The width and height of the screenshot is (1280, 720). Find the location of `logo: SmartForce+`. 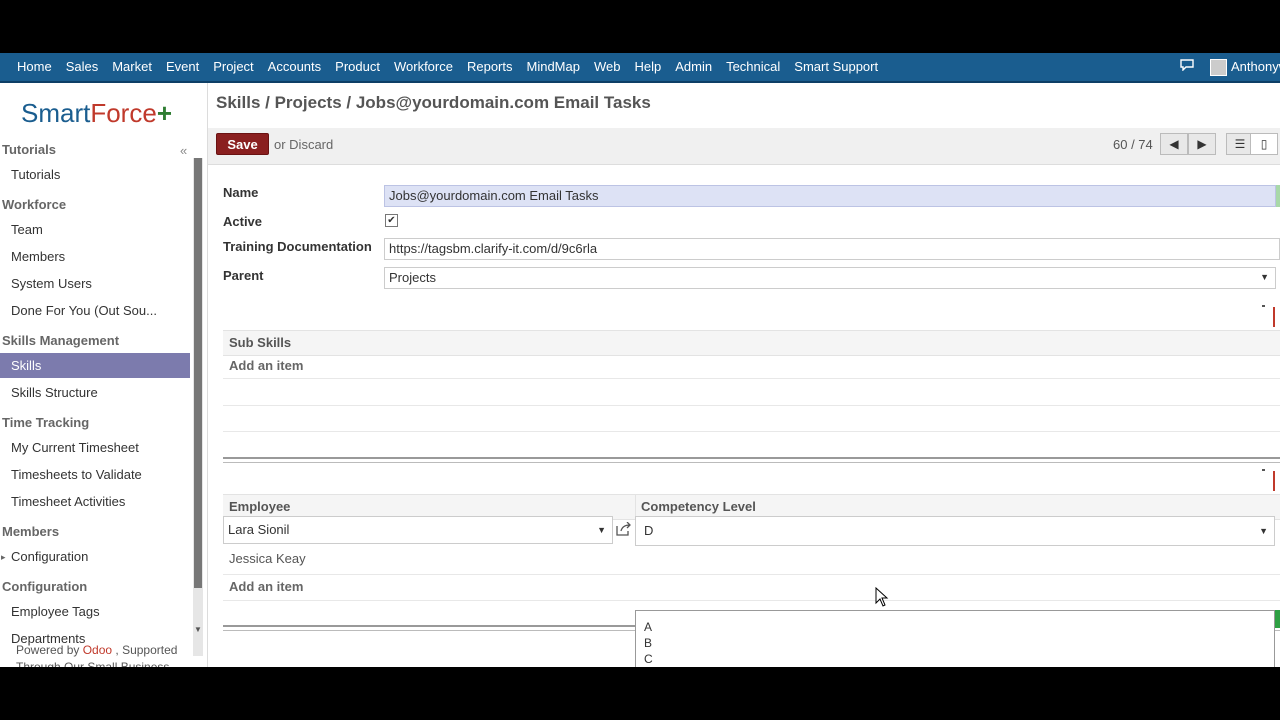

logo: SmartForce+ is located at coordinates (96, 113).